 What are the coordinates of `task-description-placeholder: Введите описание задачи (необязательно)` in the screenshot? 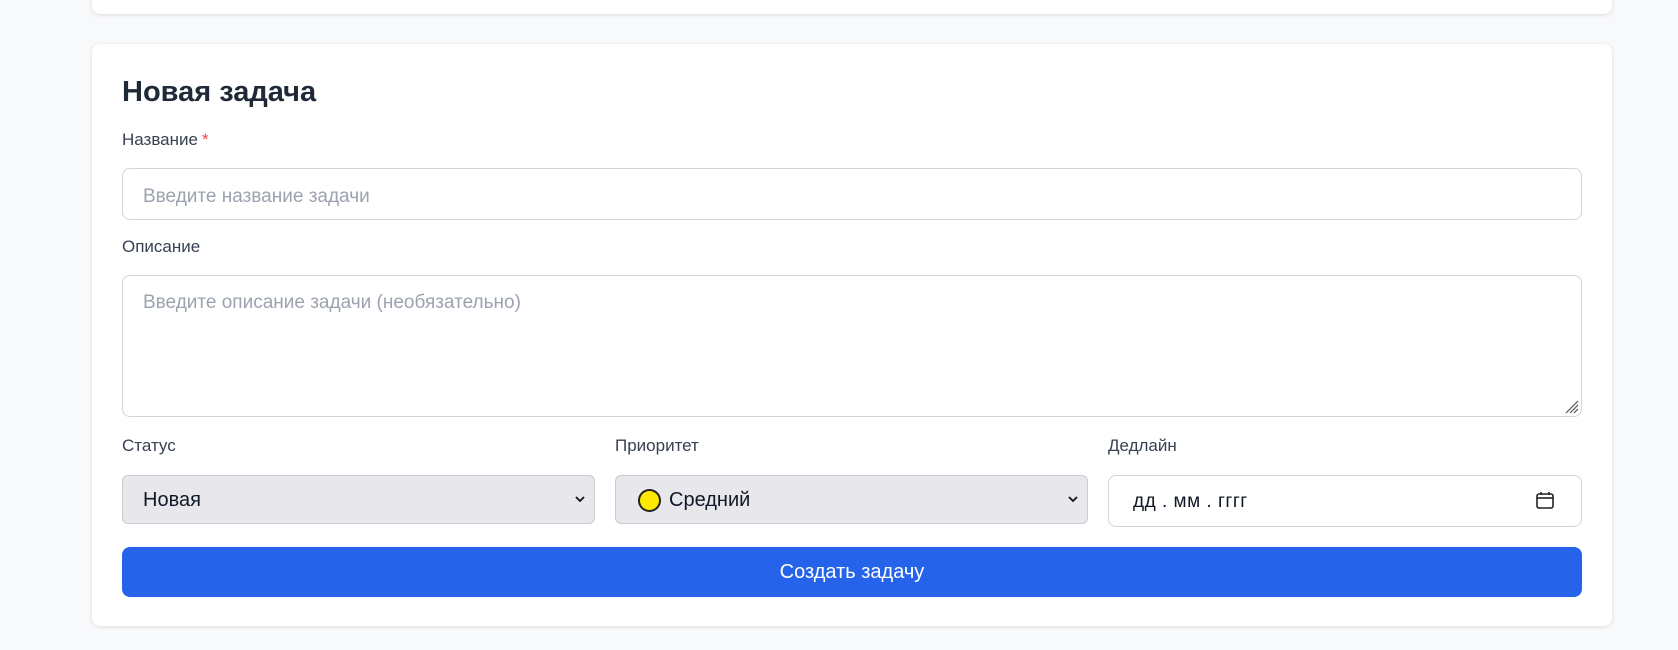 It's located at (332, 302).